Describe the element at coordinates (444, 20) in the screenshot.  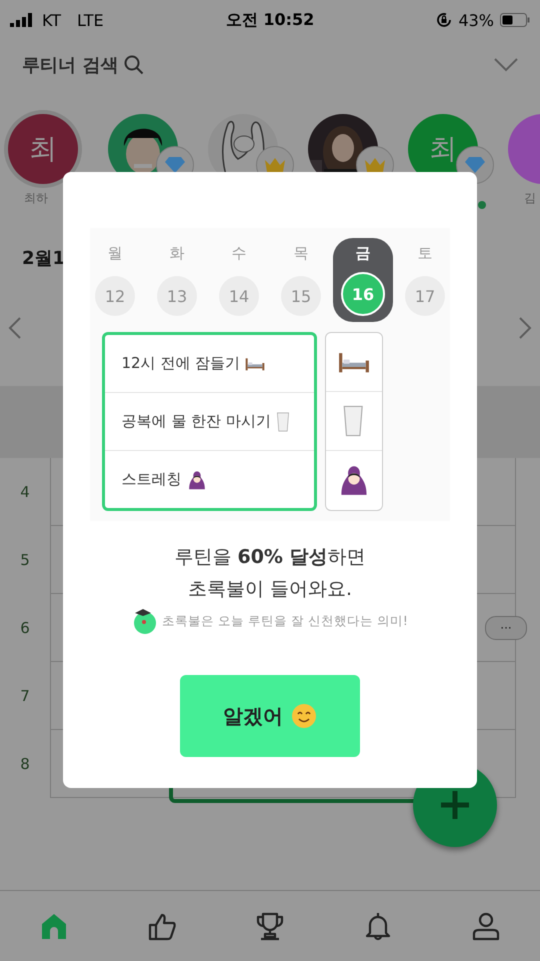
I see `rotation-lock-icon` at that location.